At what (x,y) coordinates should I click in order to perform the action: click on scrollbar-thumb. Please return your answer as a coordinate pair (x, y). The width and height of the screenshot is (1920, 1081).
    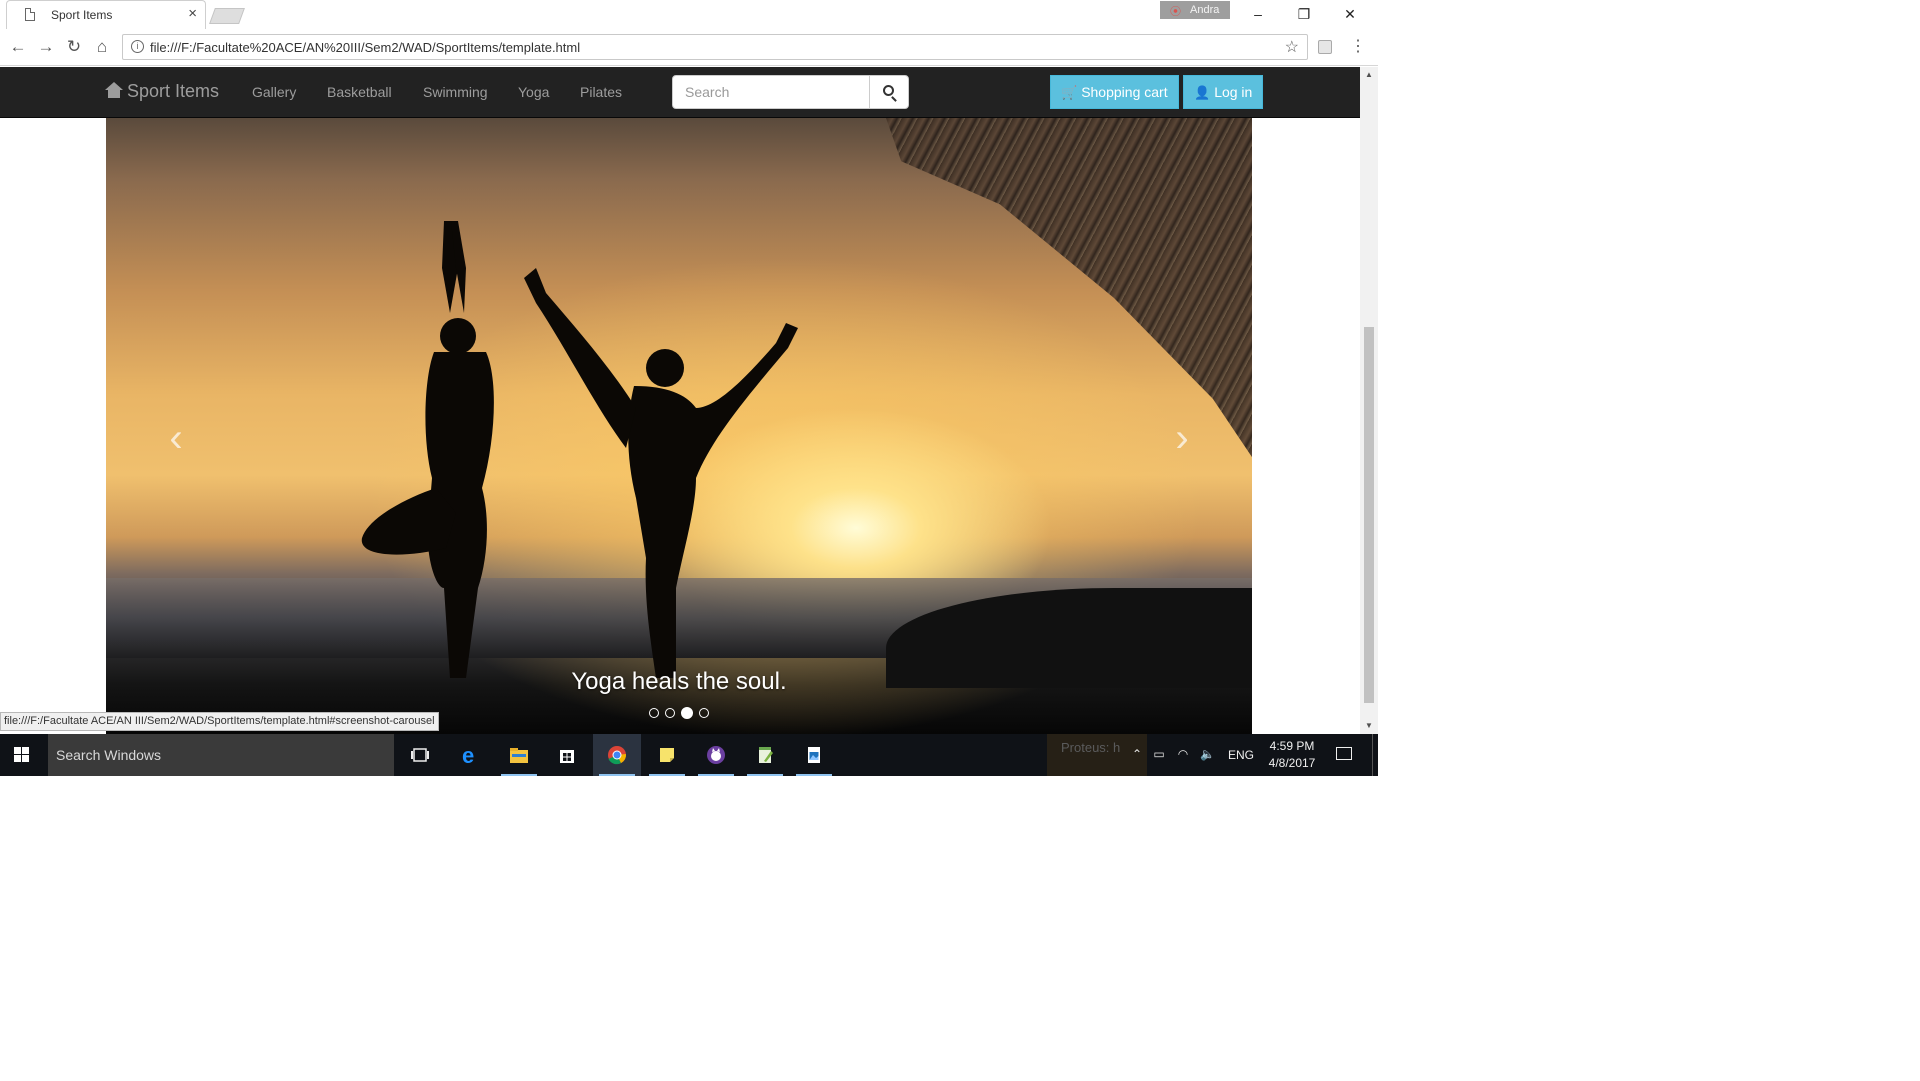
    Looking at the image, I should click on (1369, 515).